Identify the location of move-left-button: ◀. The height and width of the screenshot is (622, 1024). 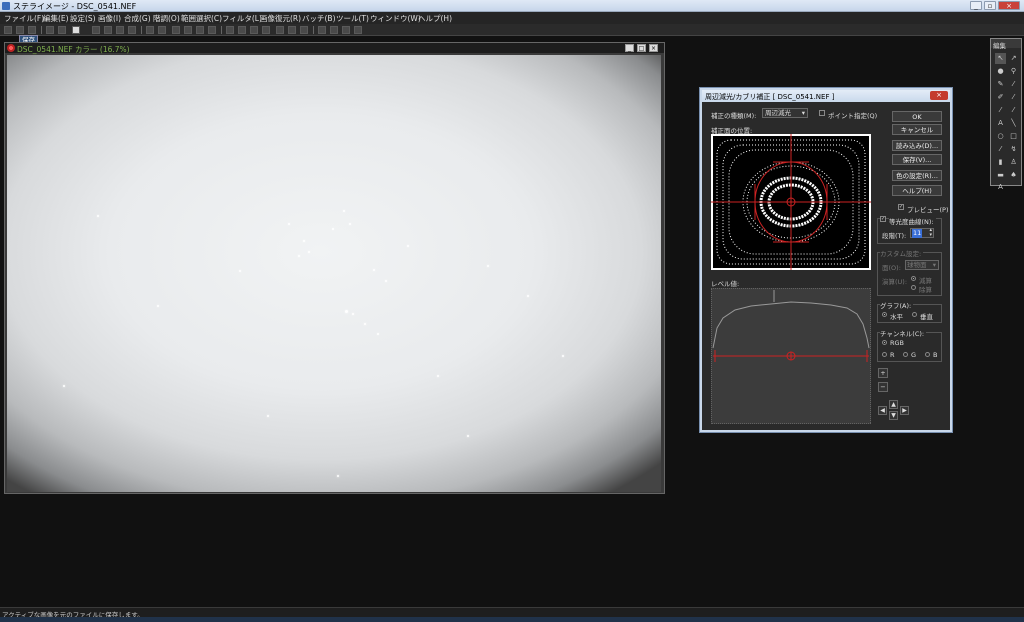
(882, 410).